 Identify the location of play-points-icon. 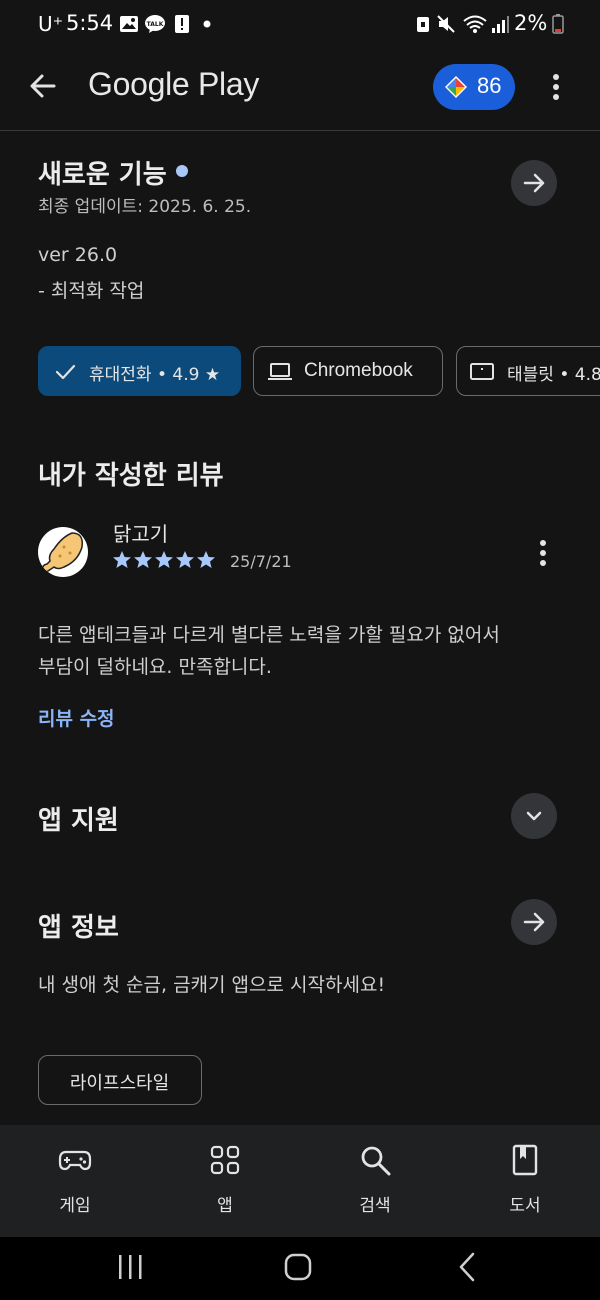
(456, 87).